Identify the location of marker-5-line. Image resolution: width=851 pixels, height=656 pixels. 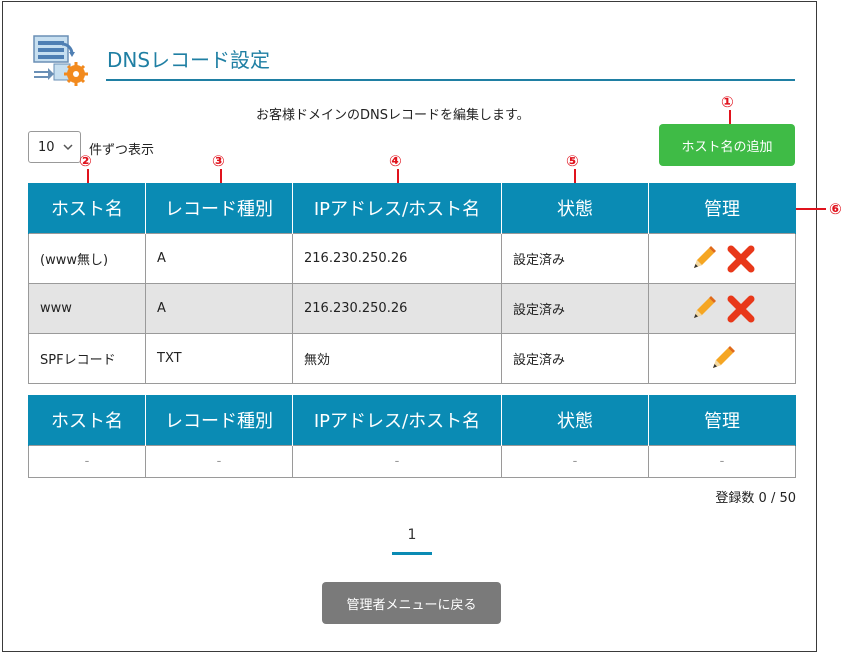
(575, 176).